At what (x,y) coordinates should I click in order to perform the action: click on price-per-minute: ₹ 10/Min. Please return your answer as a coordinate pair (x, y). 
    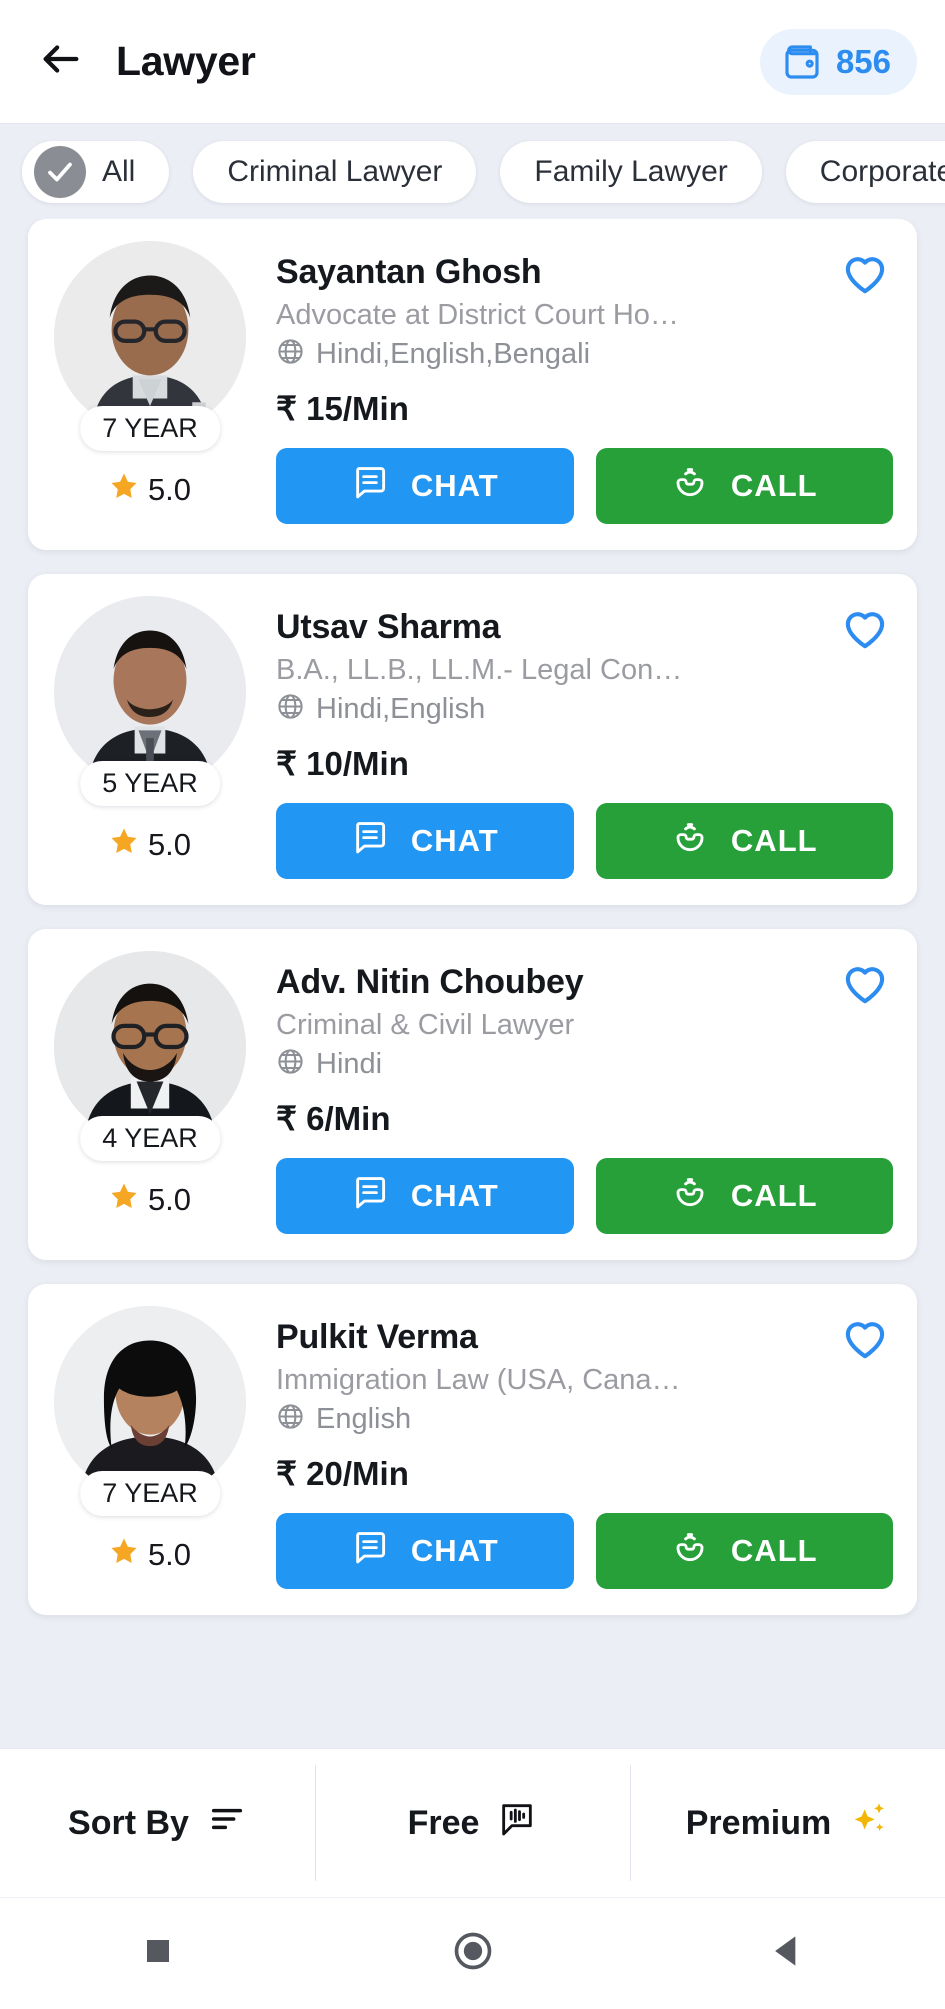
    Looking at the image, I should click on (342, 763).